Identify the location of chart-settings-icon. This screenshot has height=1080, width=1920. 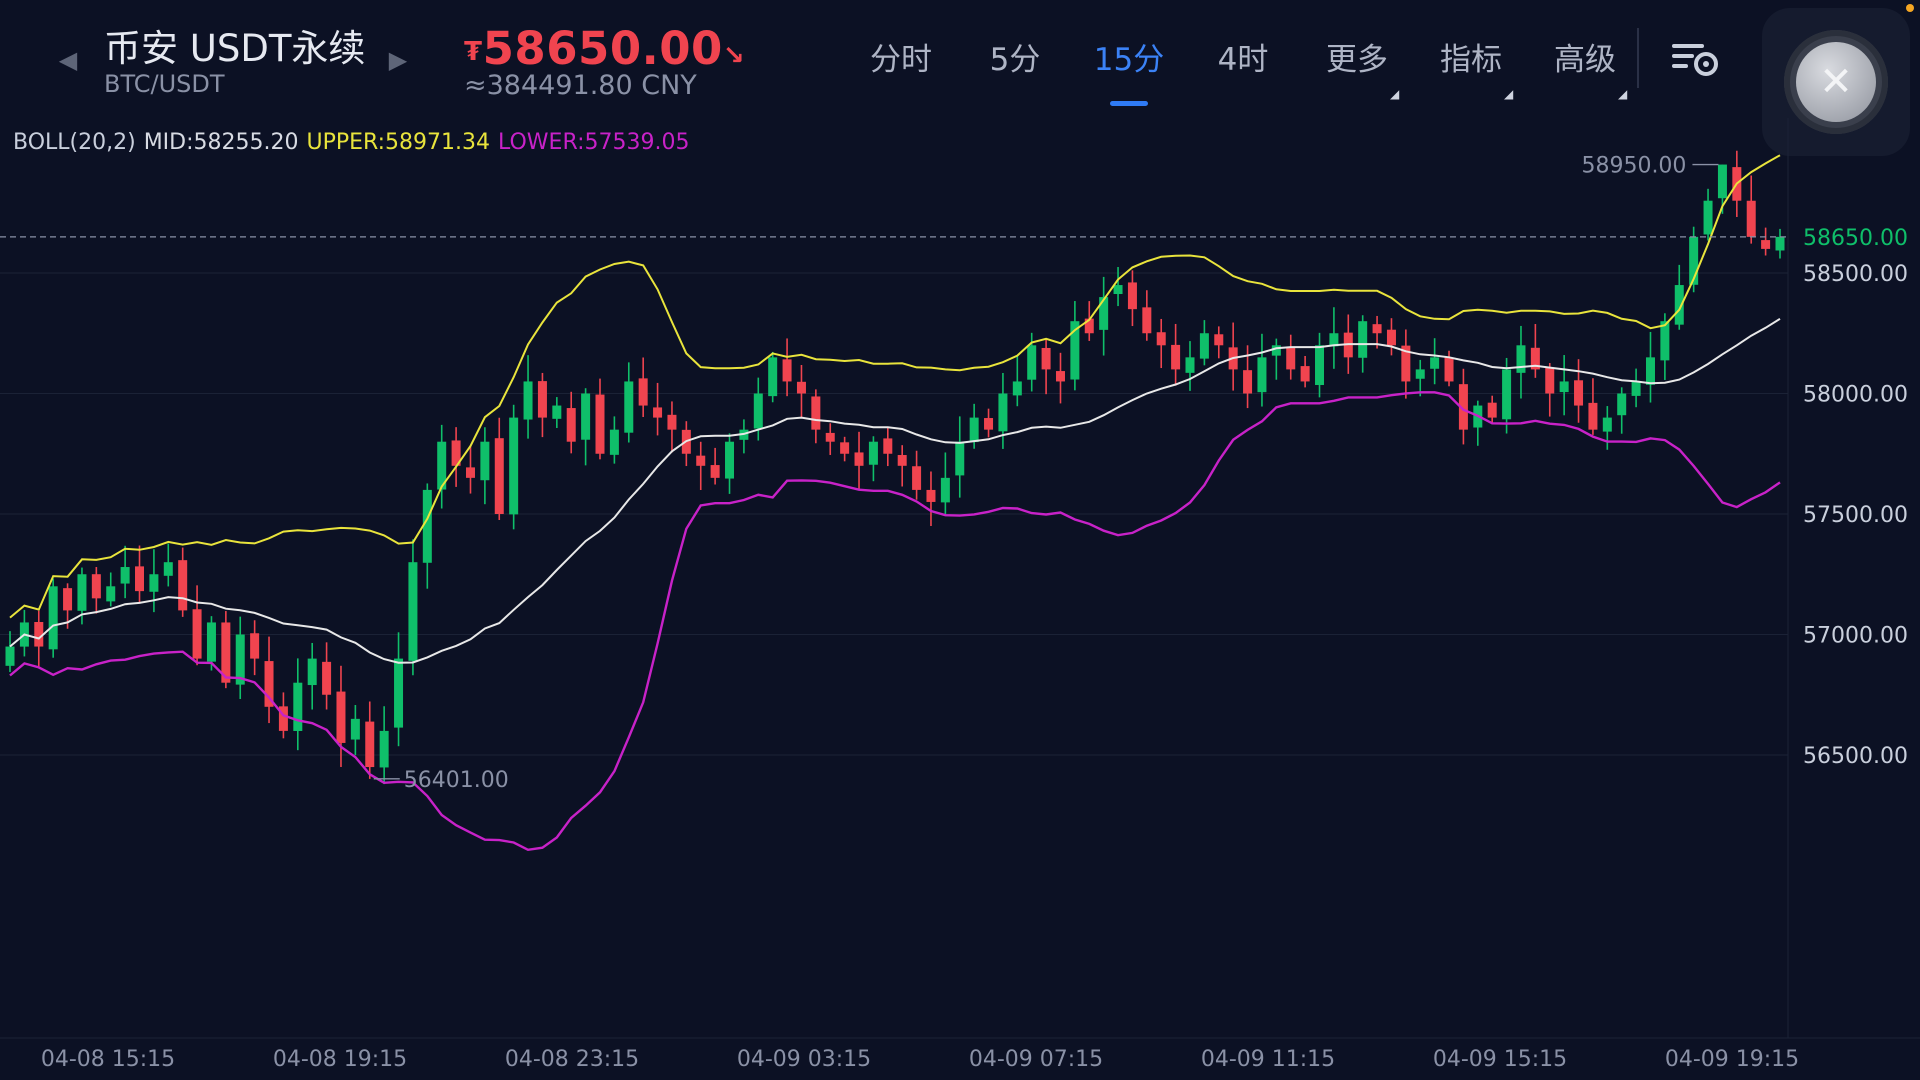
(1695, 60).